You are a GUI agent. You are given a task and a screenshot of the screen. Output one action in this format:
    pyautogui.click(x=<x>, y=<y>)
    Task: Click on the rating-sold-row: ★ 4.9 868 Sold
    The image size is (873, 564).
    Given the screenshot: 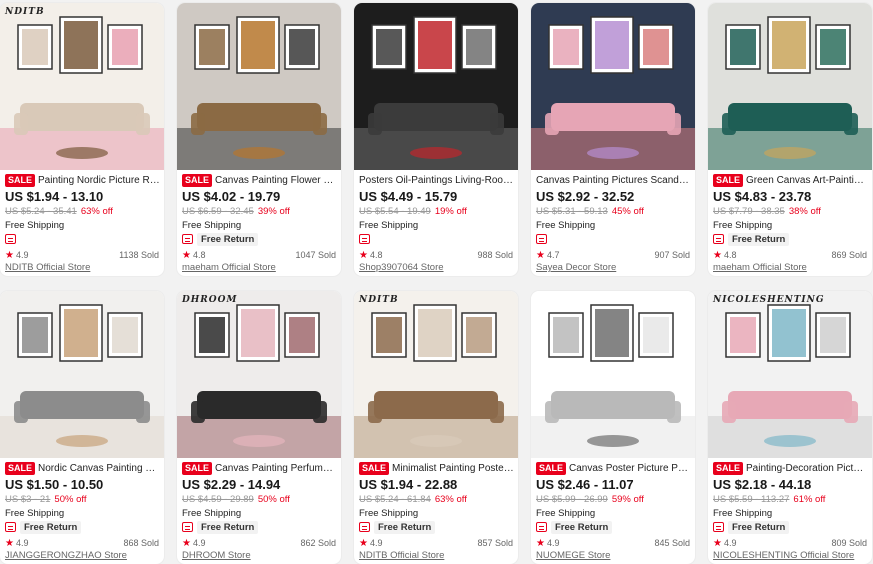 What is the action you would take?
    pyautogui.click(x=82, y=543)
    